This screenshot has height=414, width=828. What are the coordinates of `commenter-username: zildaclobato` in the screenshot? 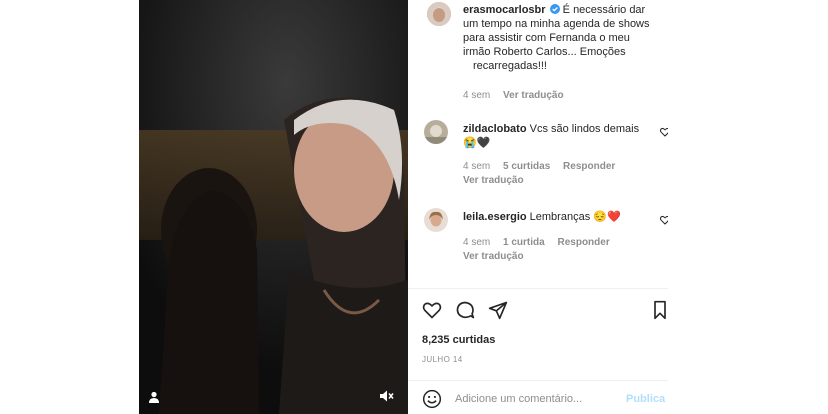 It's located at (495, 129).